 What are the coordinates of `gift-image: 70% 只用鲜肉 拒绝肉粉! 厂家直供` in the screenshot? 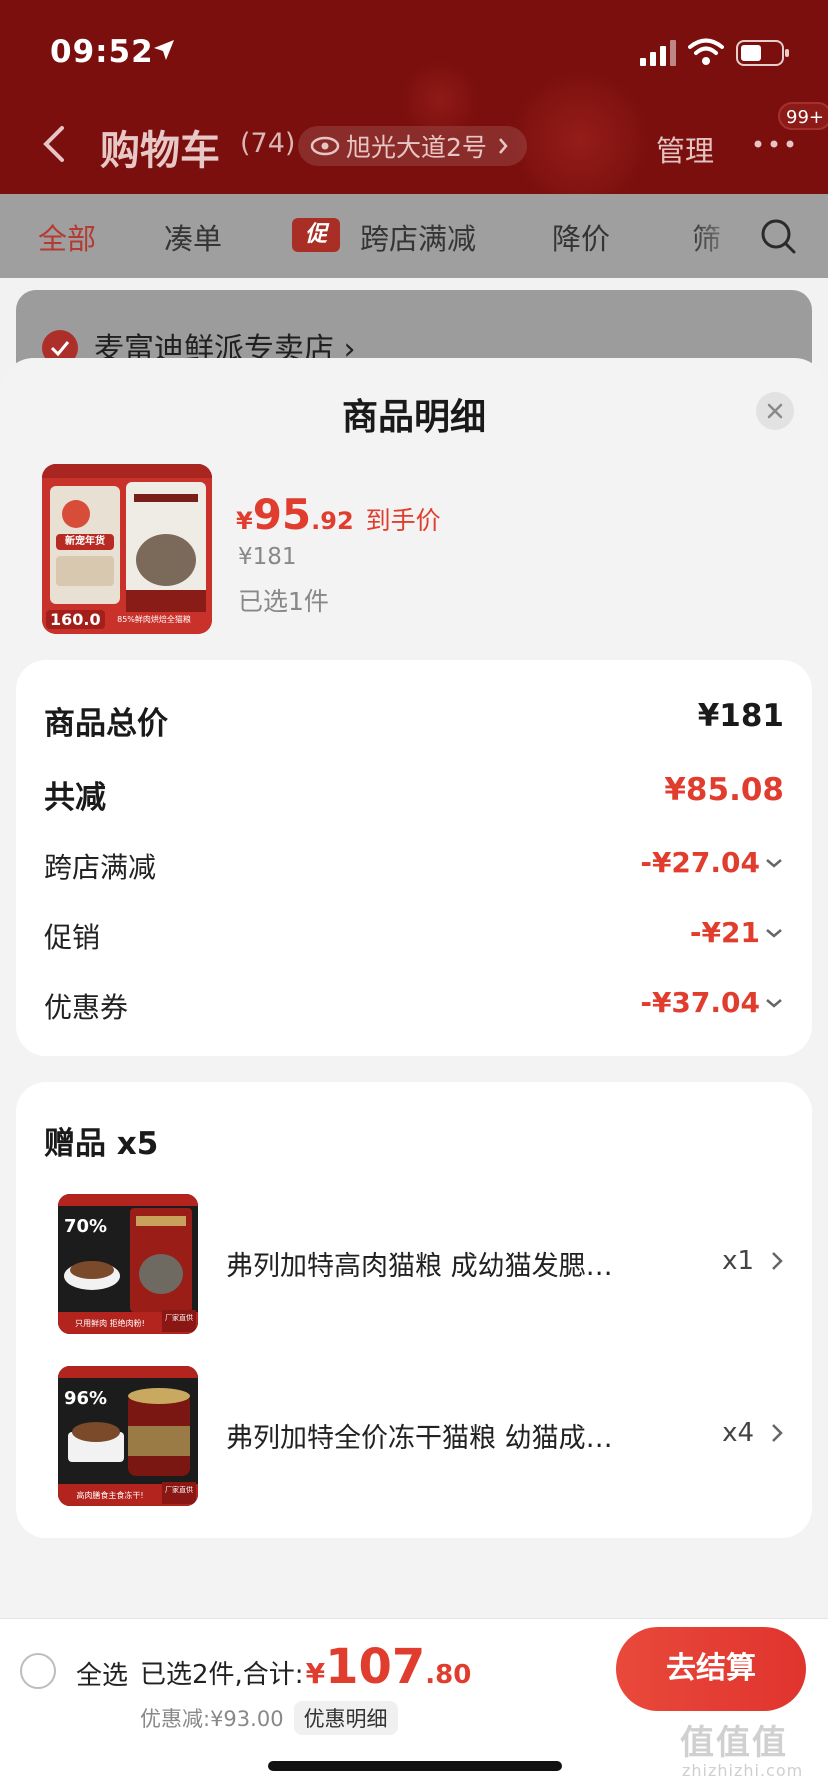 It's located at (128, 1264).